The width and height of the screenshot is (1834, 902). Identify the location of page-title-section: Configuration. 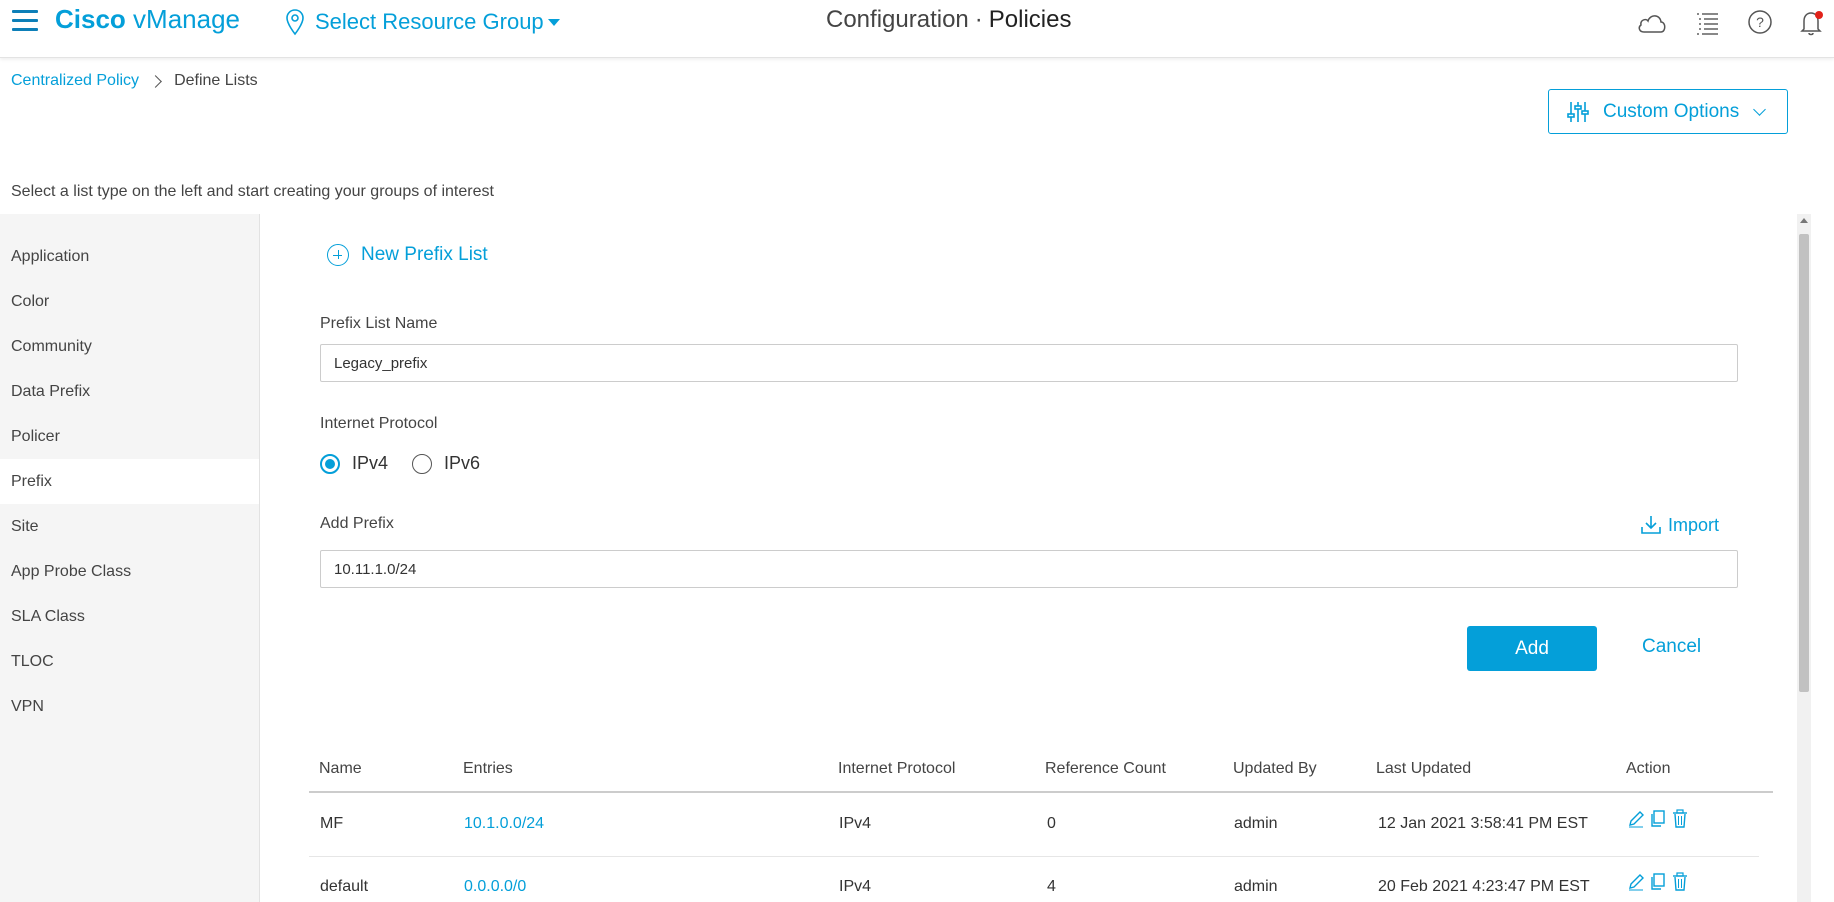
(897, 19).